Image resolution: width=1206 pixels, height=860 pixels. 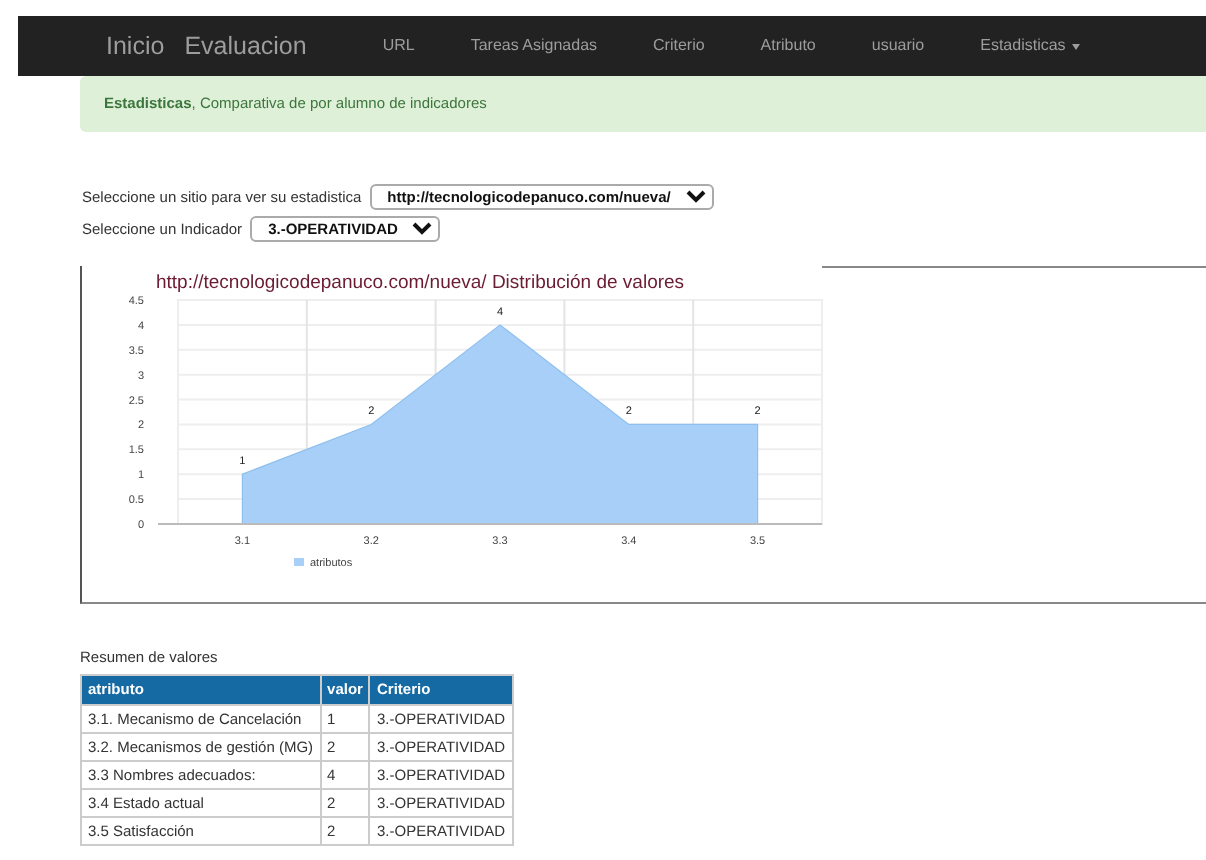 I want to click on caret-icon, so click(x=1075, y=46).